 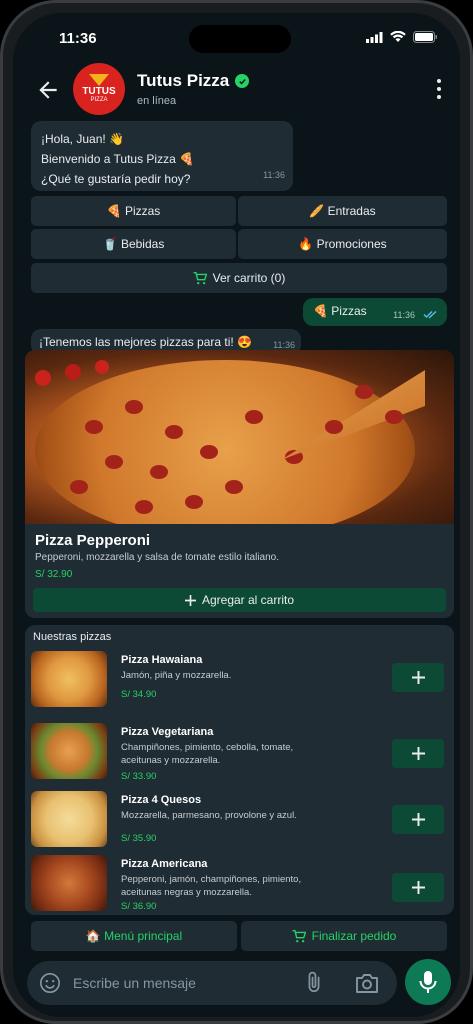 I want to click on contact-name: Tutus Pizza, so click(x=183, y=80).